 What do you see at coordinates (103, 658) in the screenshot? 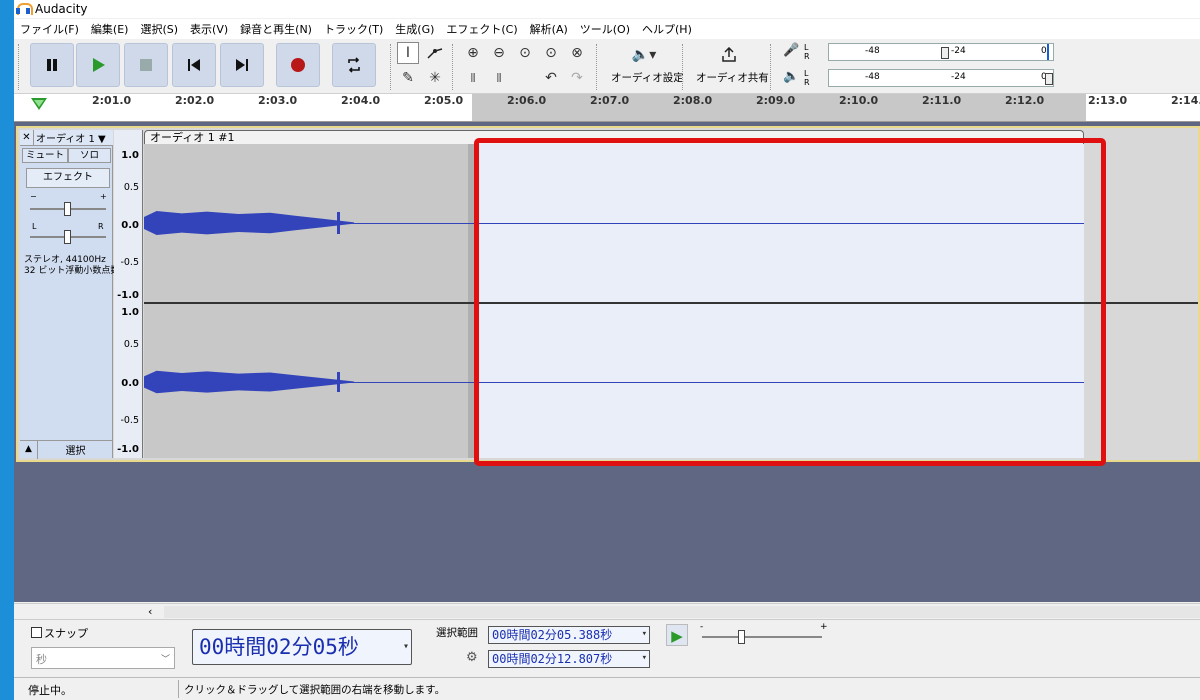
I see `snap-unit-select: 秒 ﹀` at bounding box center [103, 658].